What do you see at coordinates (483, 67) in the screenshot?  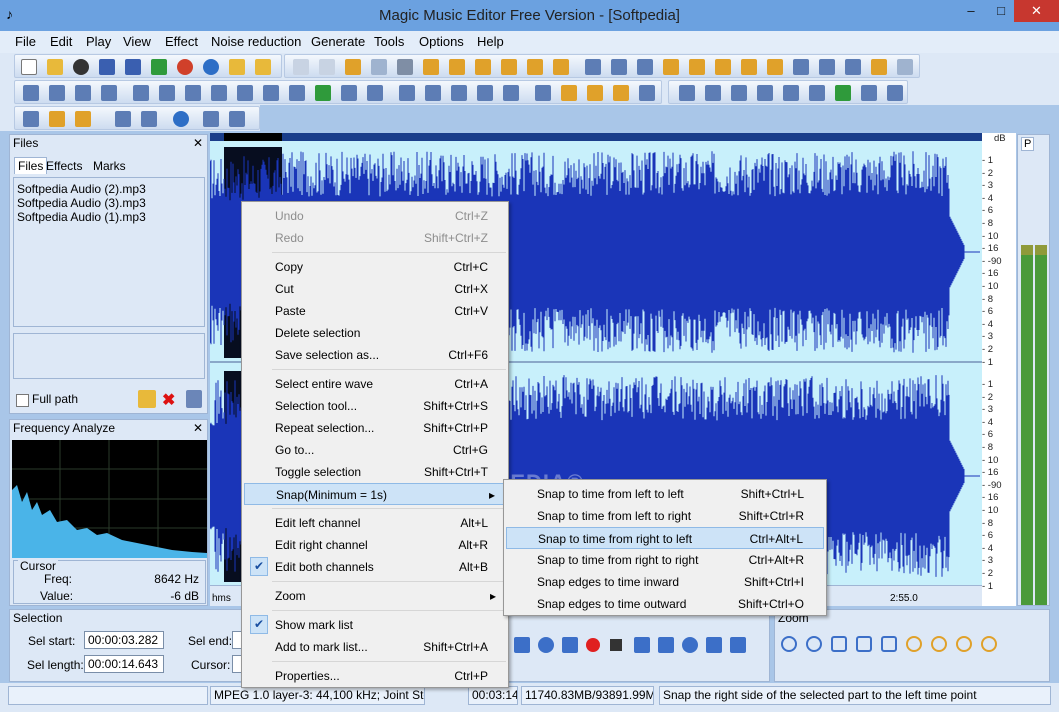 I see `paste-new-icon` at bounding box center [483, 67].